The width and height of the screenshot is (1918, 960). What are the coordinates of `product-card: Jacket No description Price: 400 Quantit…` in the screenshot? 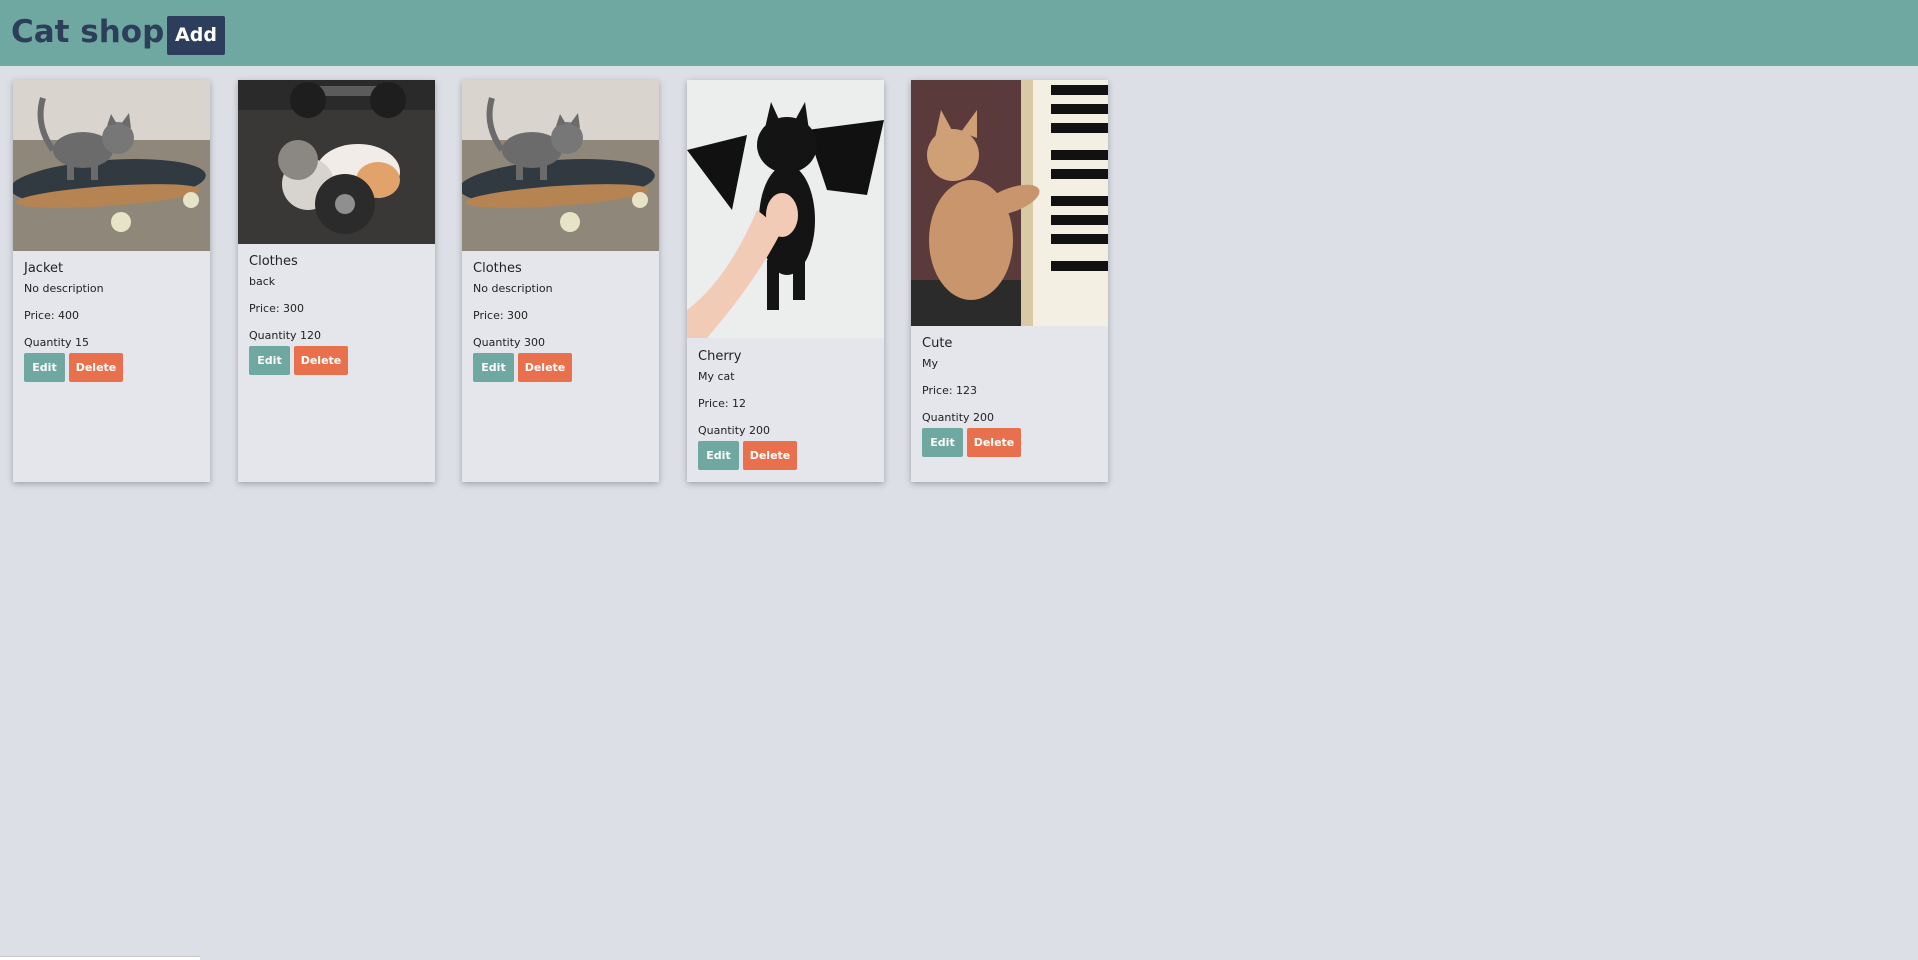 It's located at (111, 281).